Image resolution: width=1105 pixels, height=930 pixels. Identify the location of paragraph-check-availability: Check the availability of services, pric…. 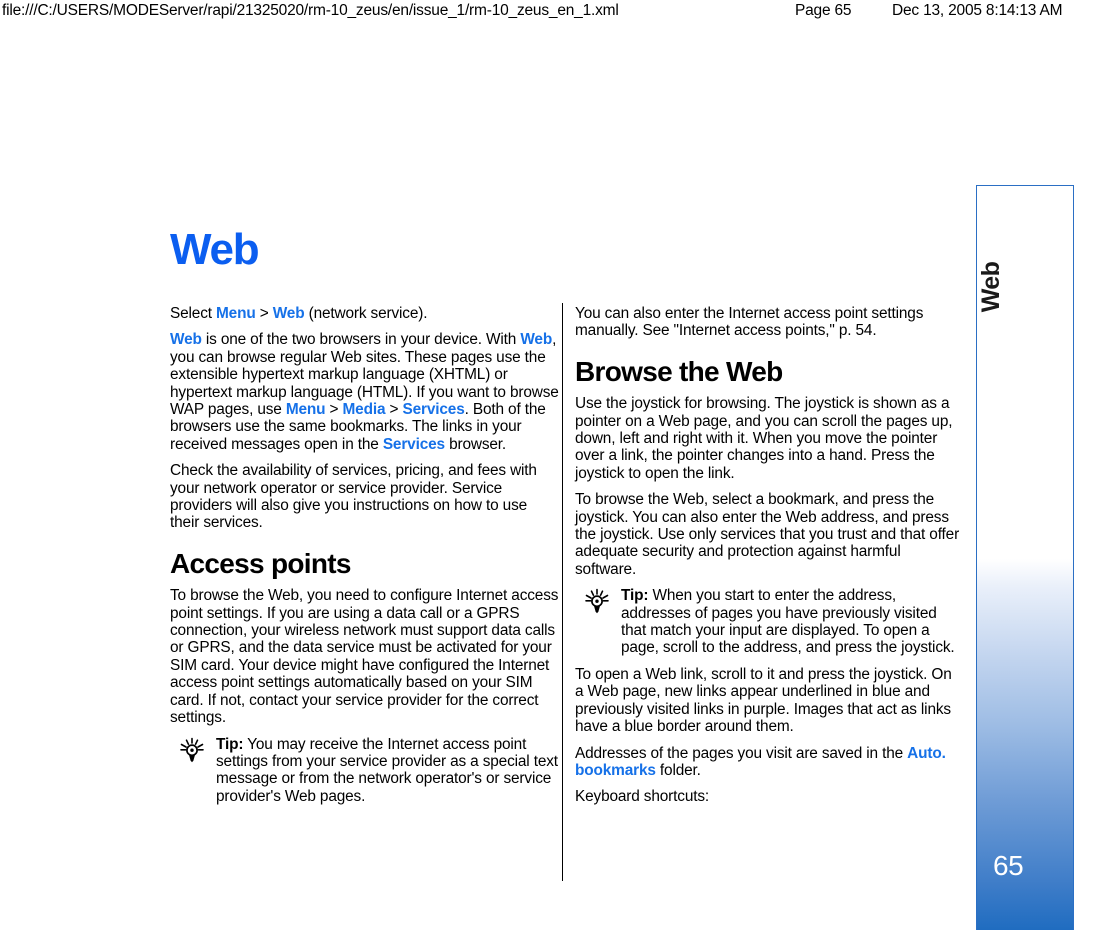
(353, 497).